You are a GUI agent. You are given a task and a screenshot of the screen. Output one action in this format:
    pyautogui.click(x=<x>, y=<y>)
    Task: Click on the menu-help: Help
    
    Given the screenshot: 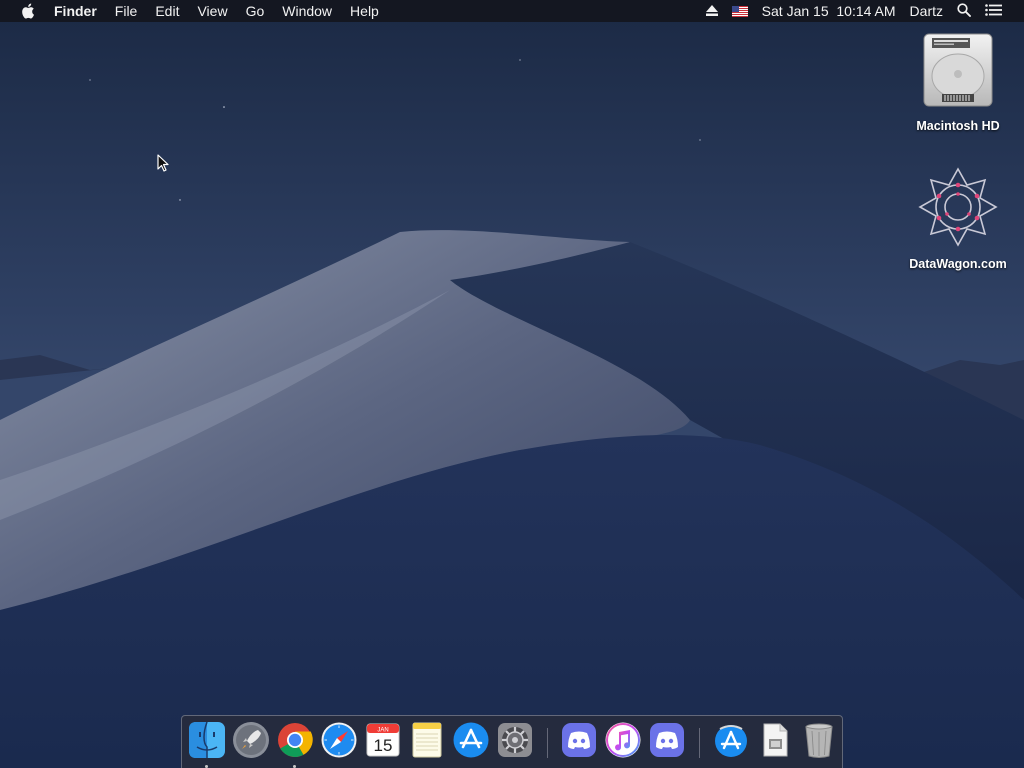 What is the action you would take?
    pyautogui.click(x=364, y=11)
    